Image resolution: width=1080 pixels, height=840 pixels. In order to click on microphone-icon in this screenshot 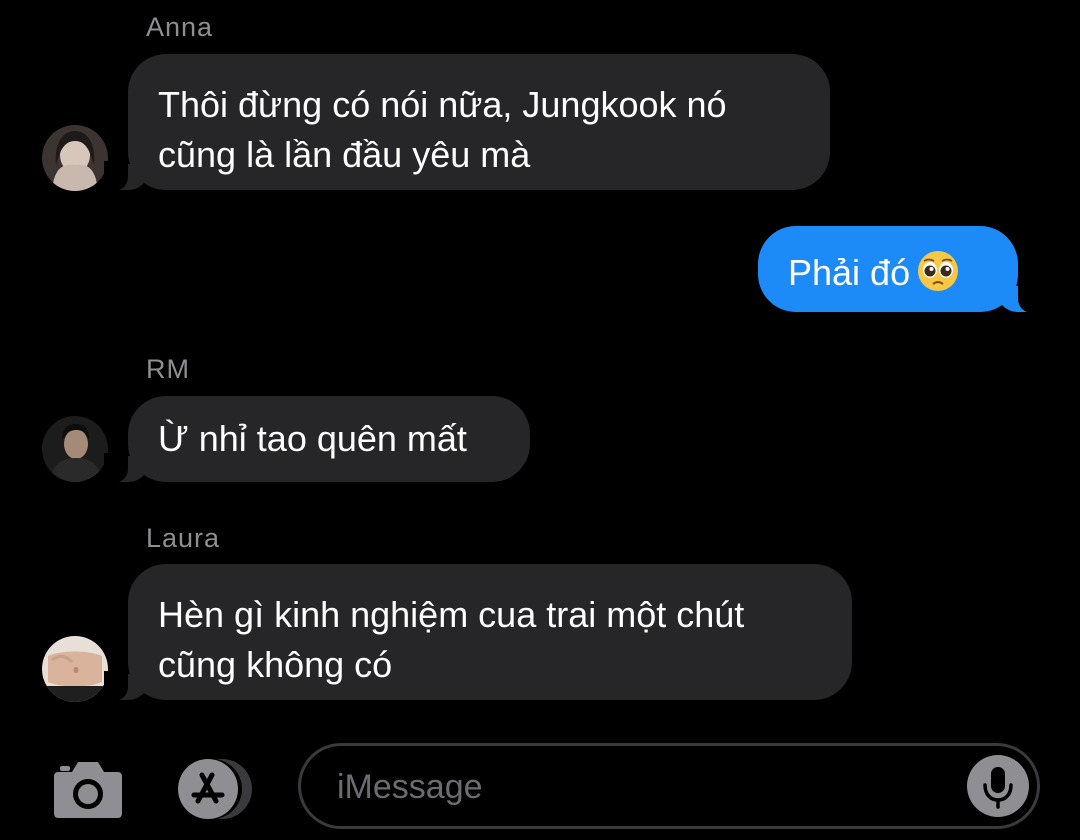, I will do `click(998, 786)`.